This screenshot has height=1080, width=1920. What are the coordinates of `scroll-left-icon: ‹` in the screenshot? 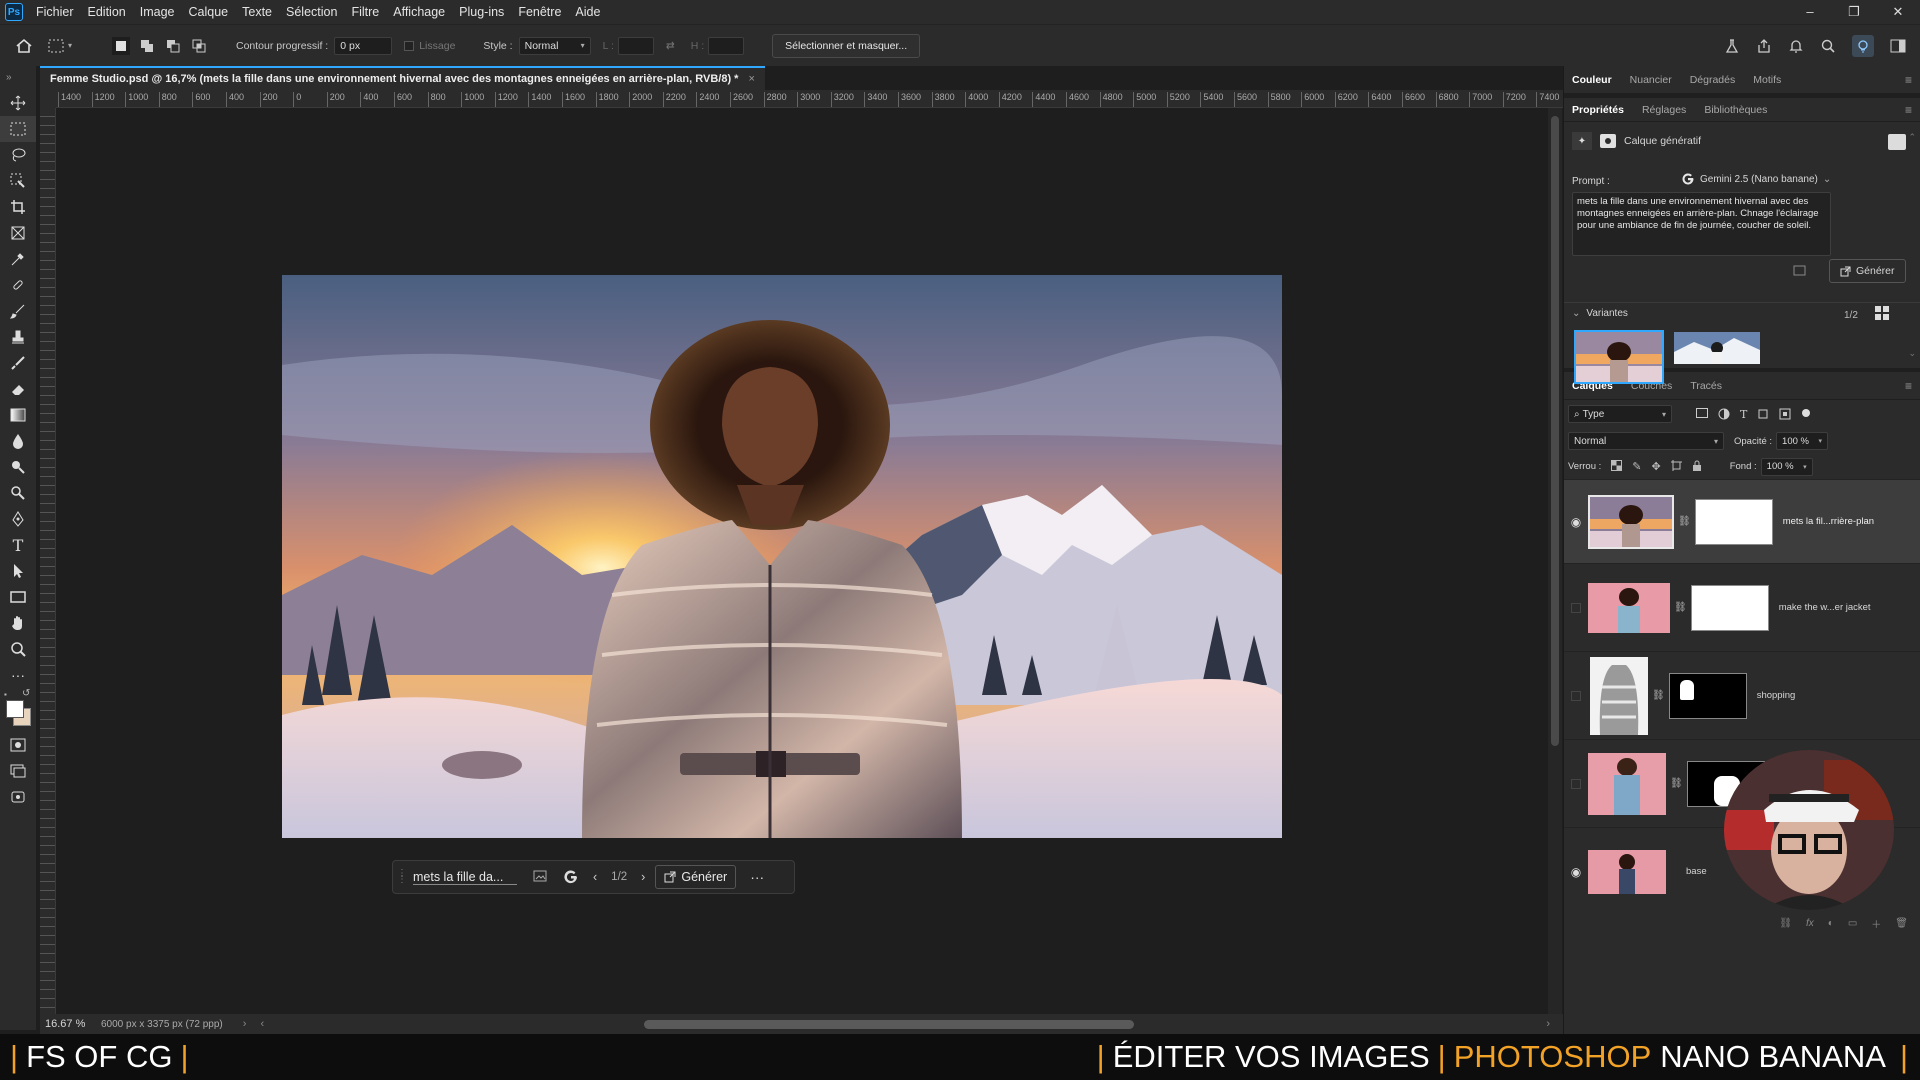 It's located at (262, 1024).